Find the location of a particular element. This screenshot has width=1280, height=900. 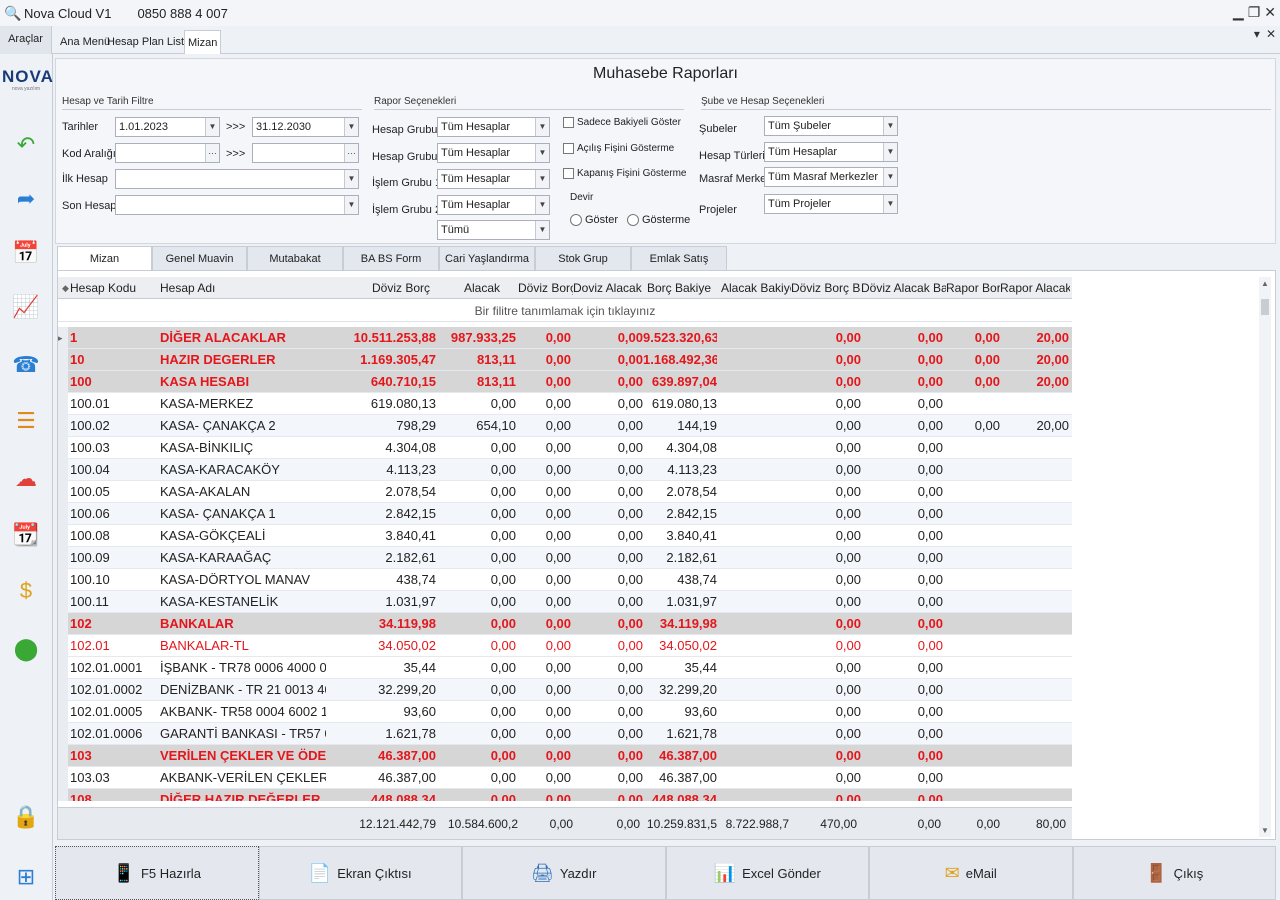

col-doviz-borc-bak: Döviz Borç Bak is located at coordinates (826, 288).